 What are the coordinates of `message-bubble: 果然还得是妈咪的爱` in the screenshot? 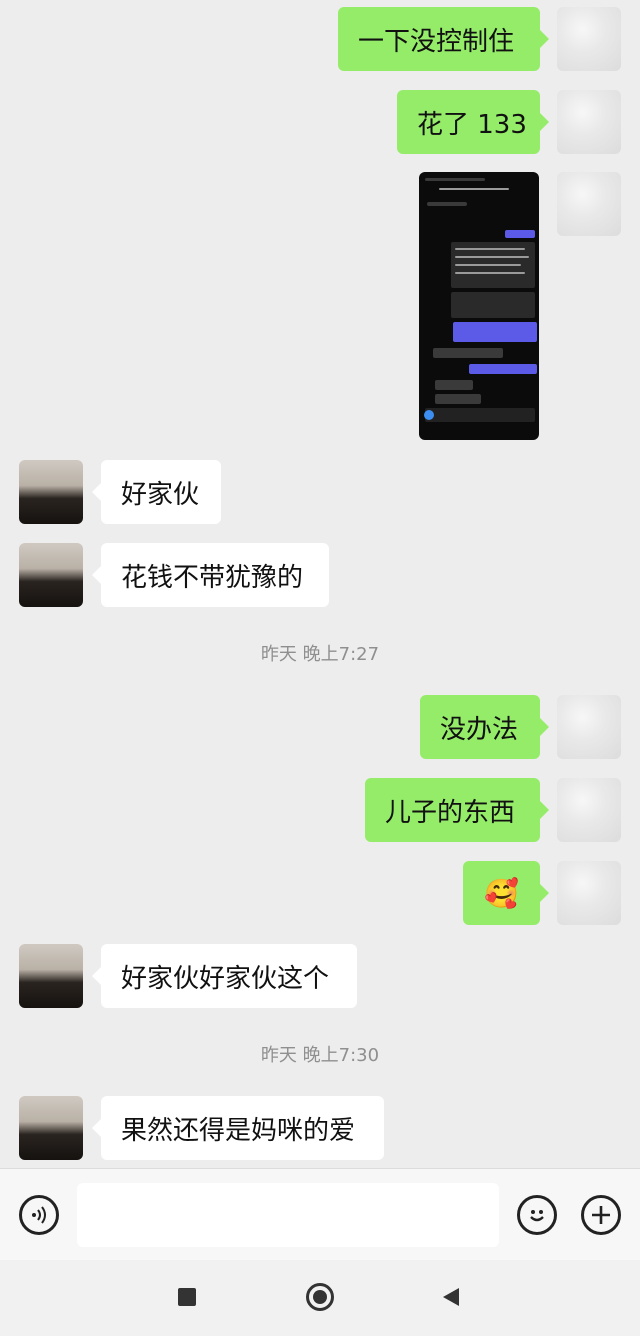 It's located at (238, 1128).